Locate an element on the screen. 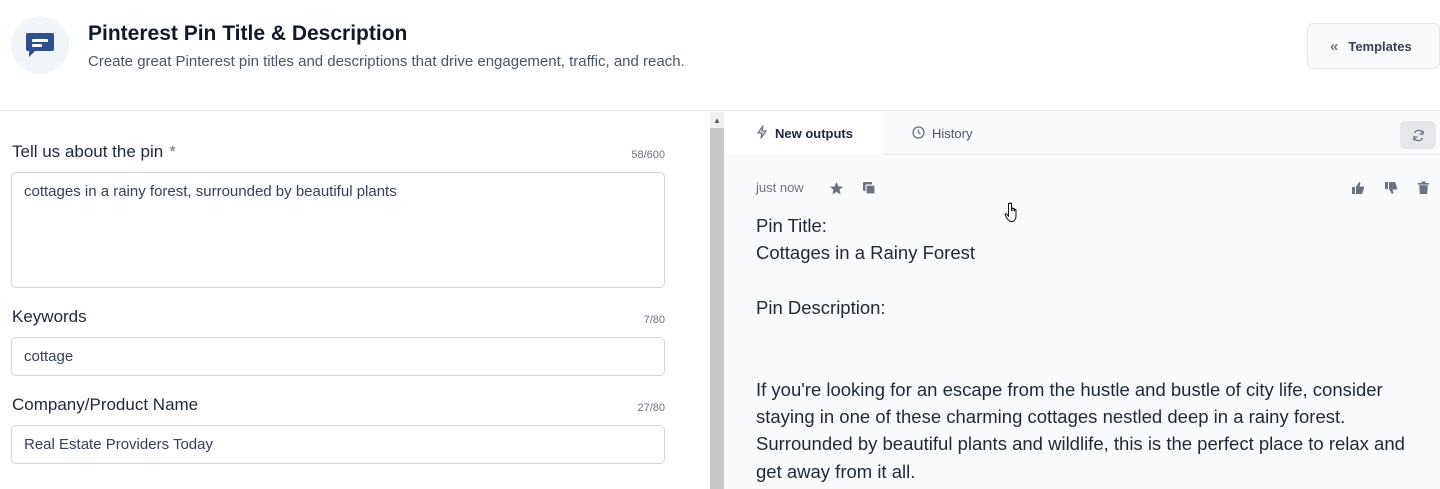 This screenshot has width=1440, height=489. keywords-input: cottage is located at coordinates (338, 356).